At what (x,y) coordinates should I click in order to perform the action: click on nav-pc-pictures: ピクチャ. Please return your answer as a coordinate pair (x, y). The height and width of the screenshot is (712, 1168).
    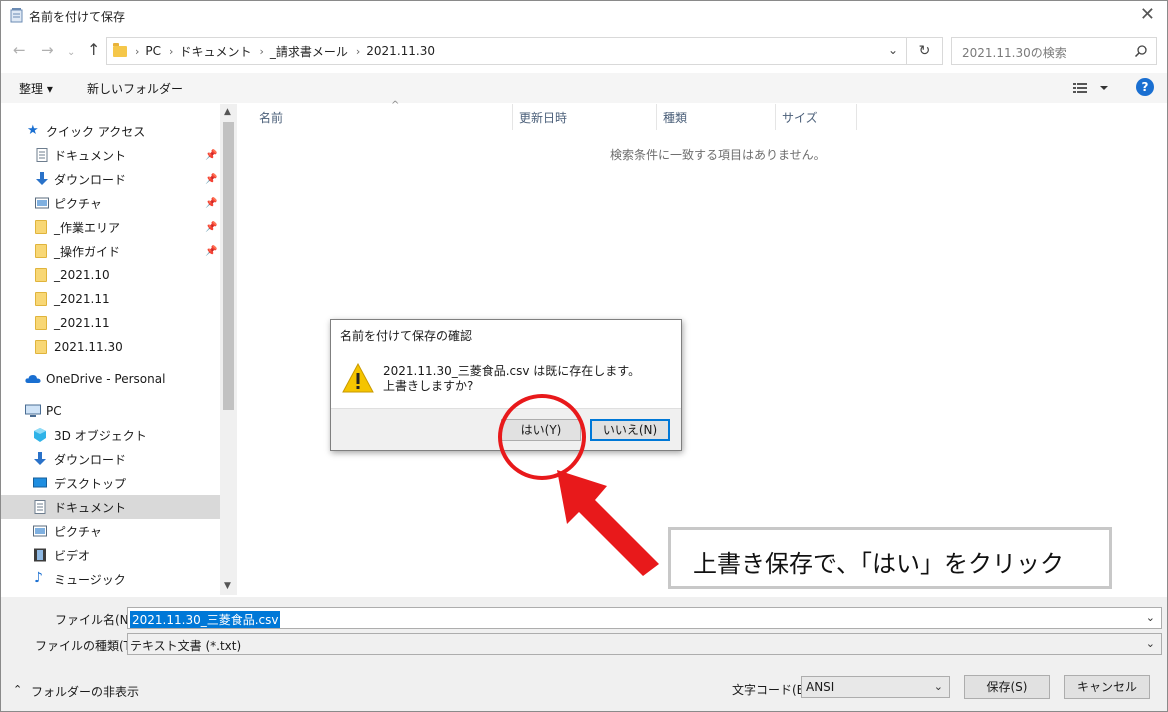
    Looking at the image, I should click on (110, 531).